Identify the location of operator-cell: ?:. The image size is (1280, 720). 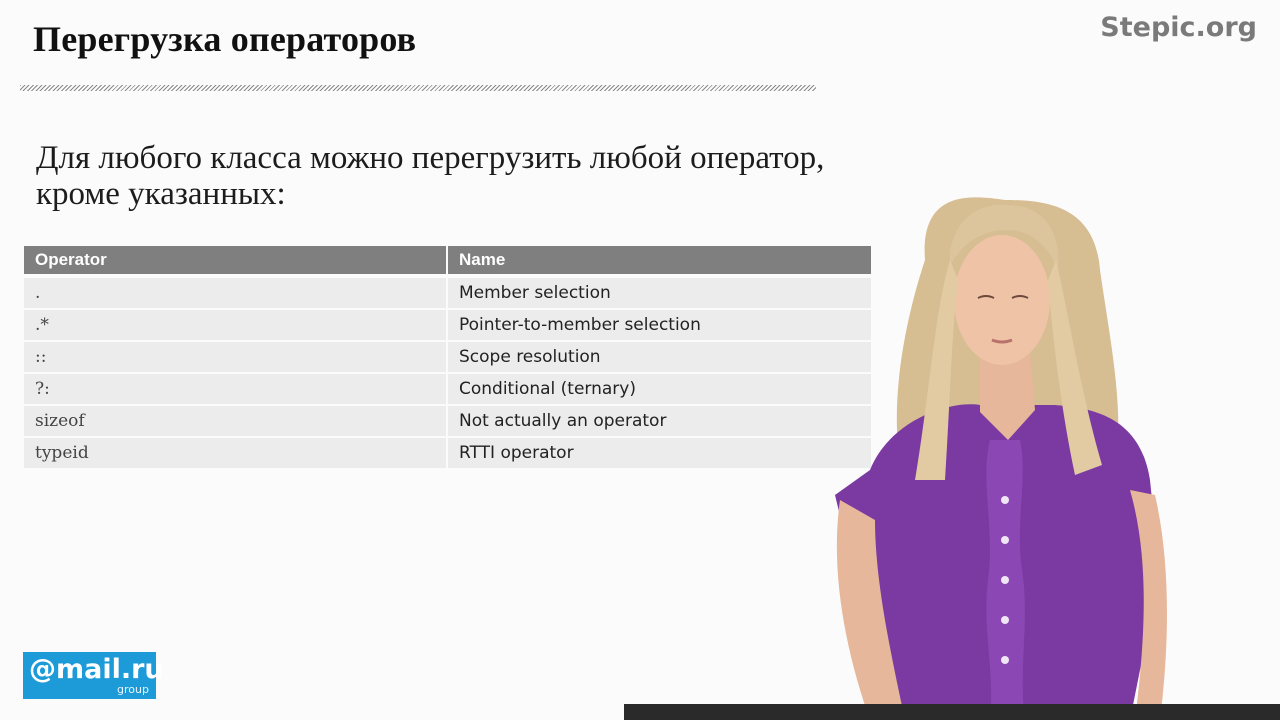
(235, 390).